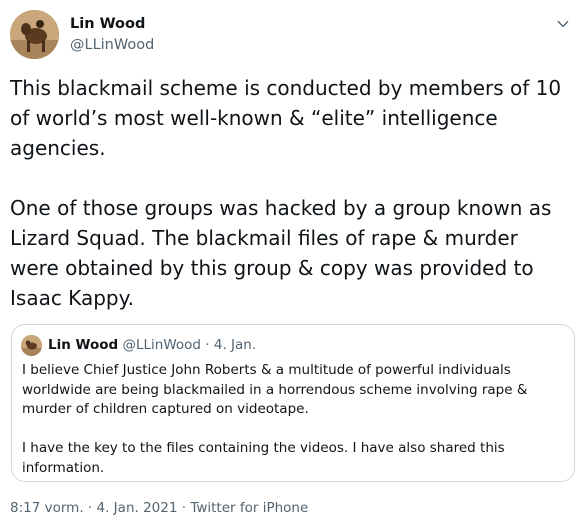  I want to click on quoted-avatar, so click(31, 345).